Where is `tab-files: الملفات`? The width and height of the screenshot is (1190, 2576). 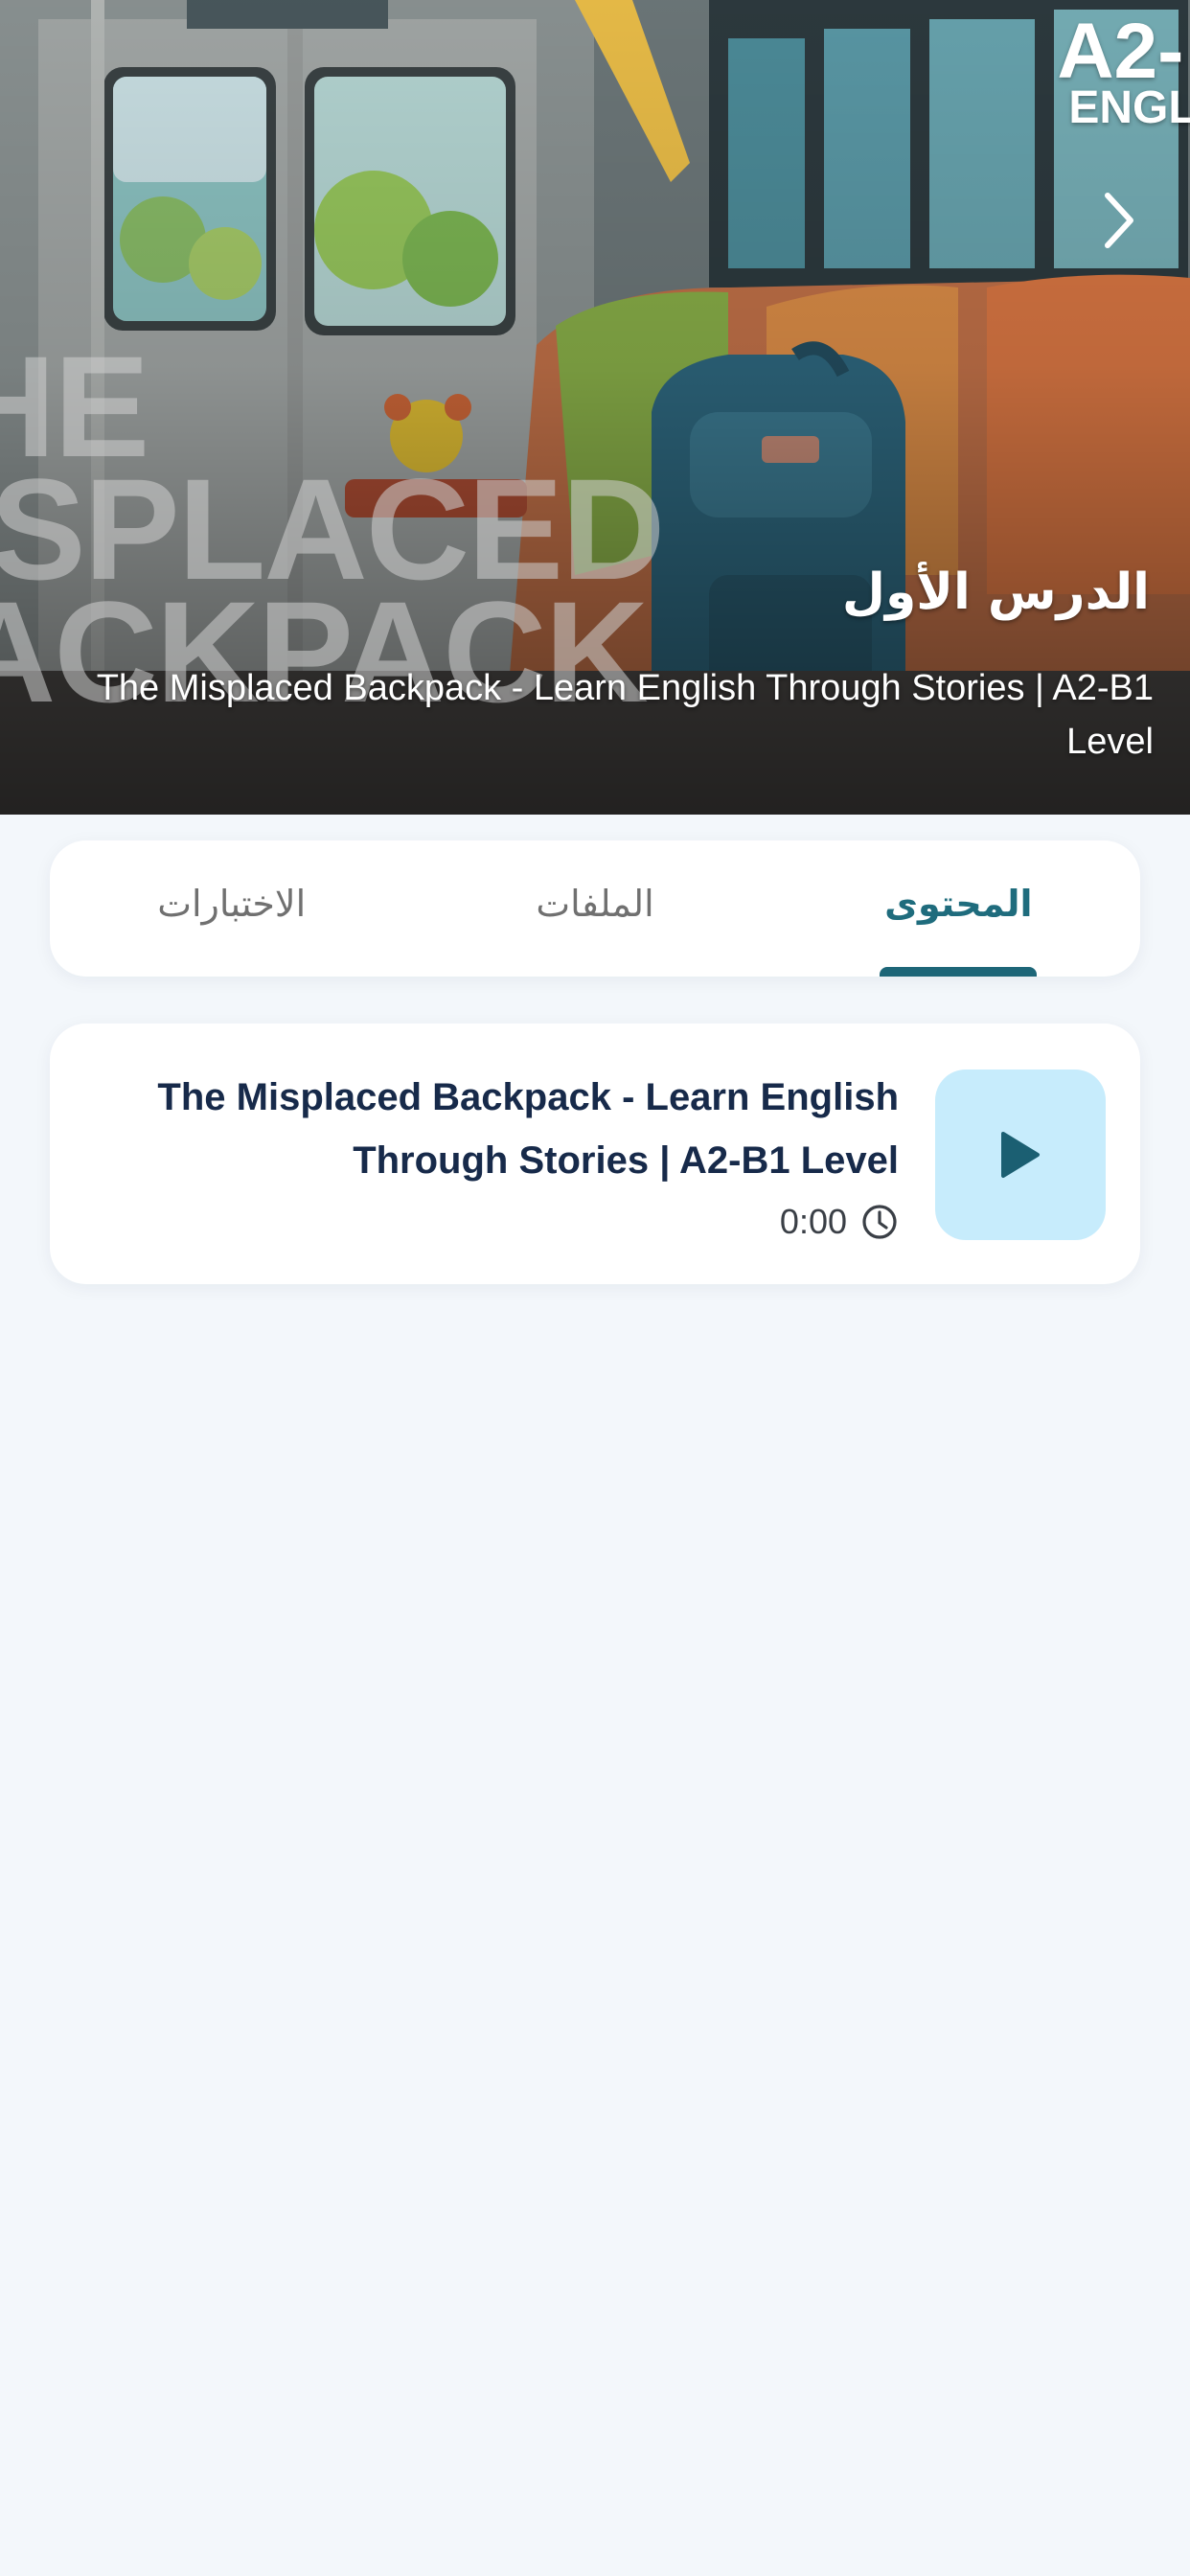
tab-files: الملفات is located at coordinates (594, 908).